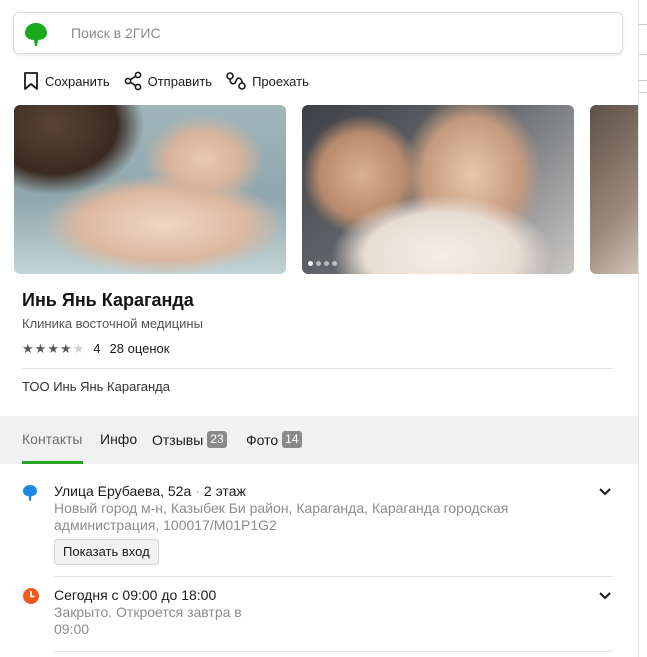 Image resolution: width=647 pixels, height=657 pixels. I want to click on address-floor: 2 этаж, so click(224, 491).